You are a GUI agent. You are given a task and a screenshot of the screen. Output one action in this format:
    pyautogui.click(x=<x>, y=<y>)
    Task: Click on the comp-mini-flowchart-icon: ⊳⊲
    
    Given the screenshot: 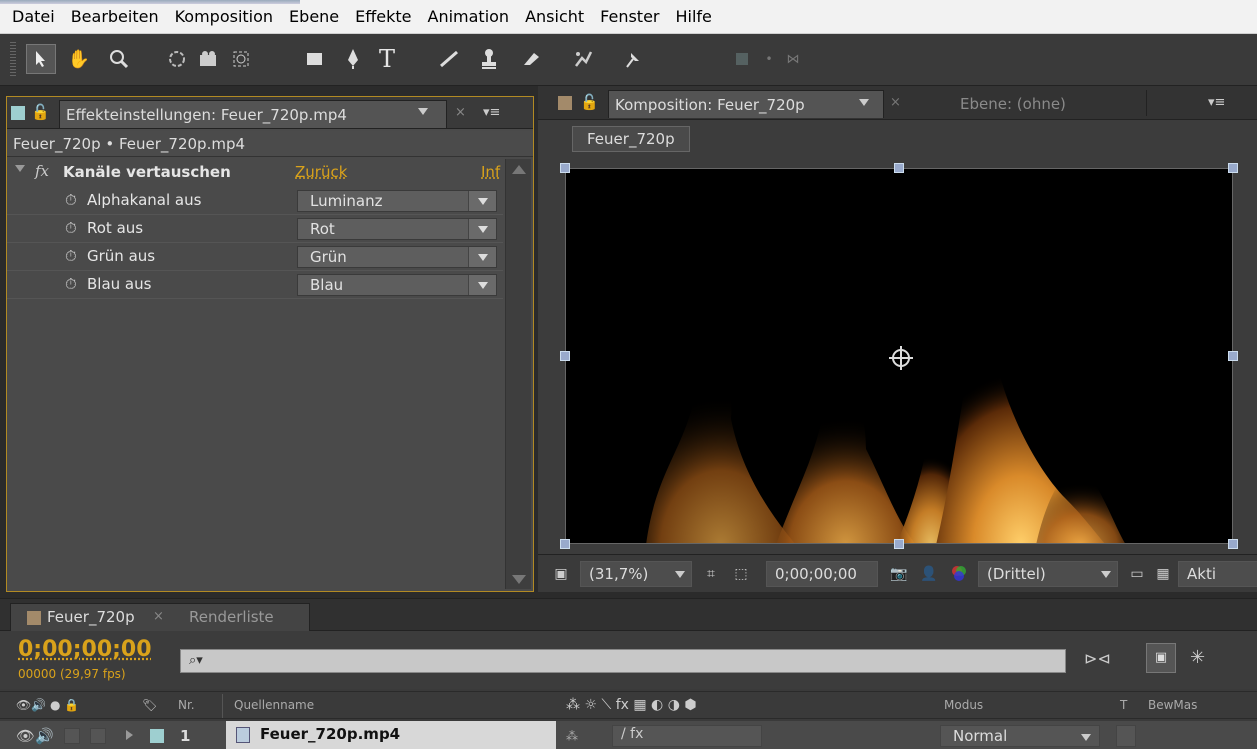 What is the action you would take?
    pyautogui.click(x=1097, y=658)
    